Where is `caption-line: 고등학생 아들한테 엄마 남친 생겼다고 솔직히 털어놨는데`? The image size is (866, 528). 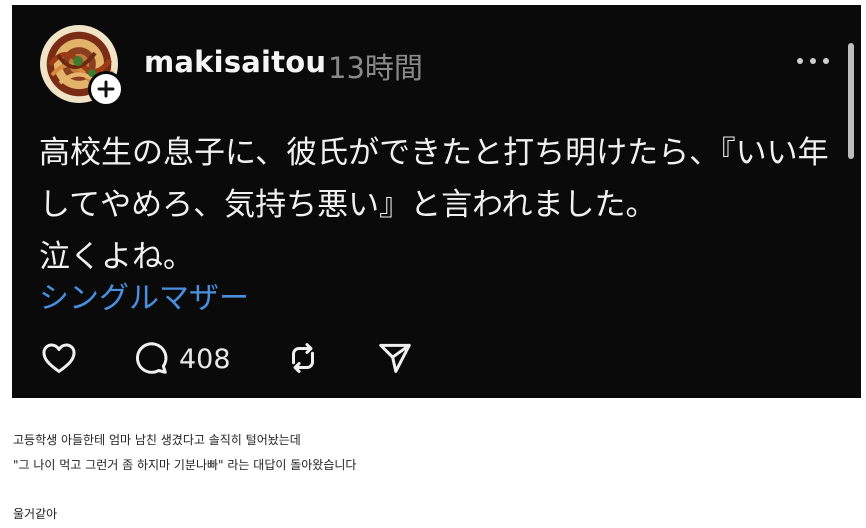
caption-line: 고등학생 아들한테 엄마 남친 생겼다고 솔직히 털어놨는데 is located at coordinates (157, 440).